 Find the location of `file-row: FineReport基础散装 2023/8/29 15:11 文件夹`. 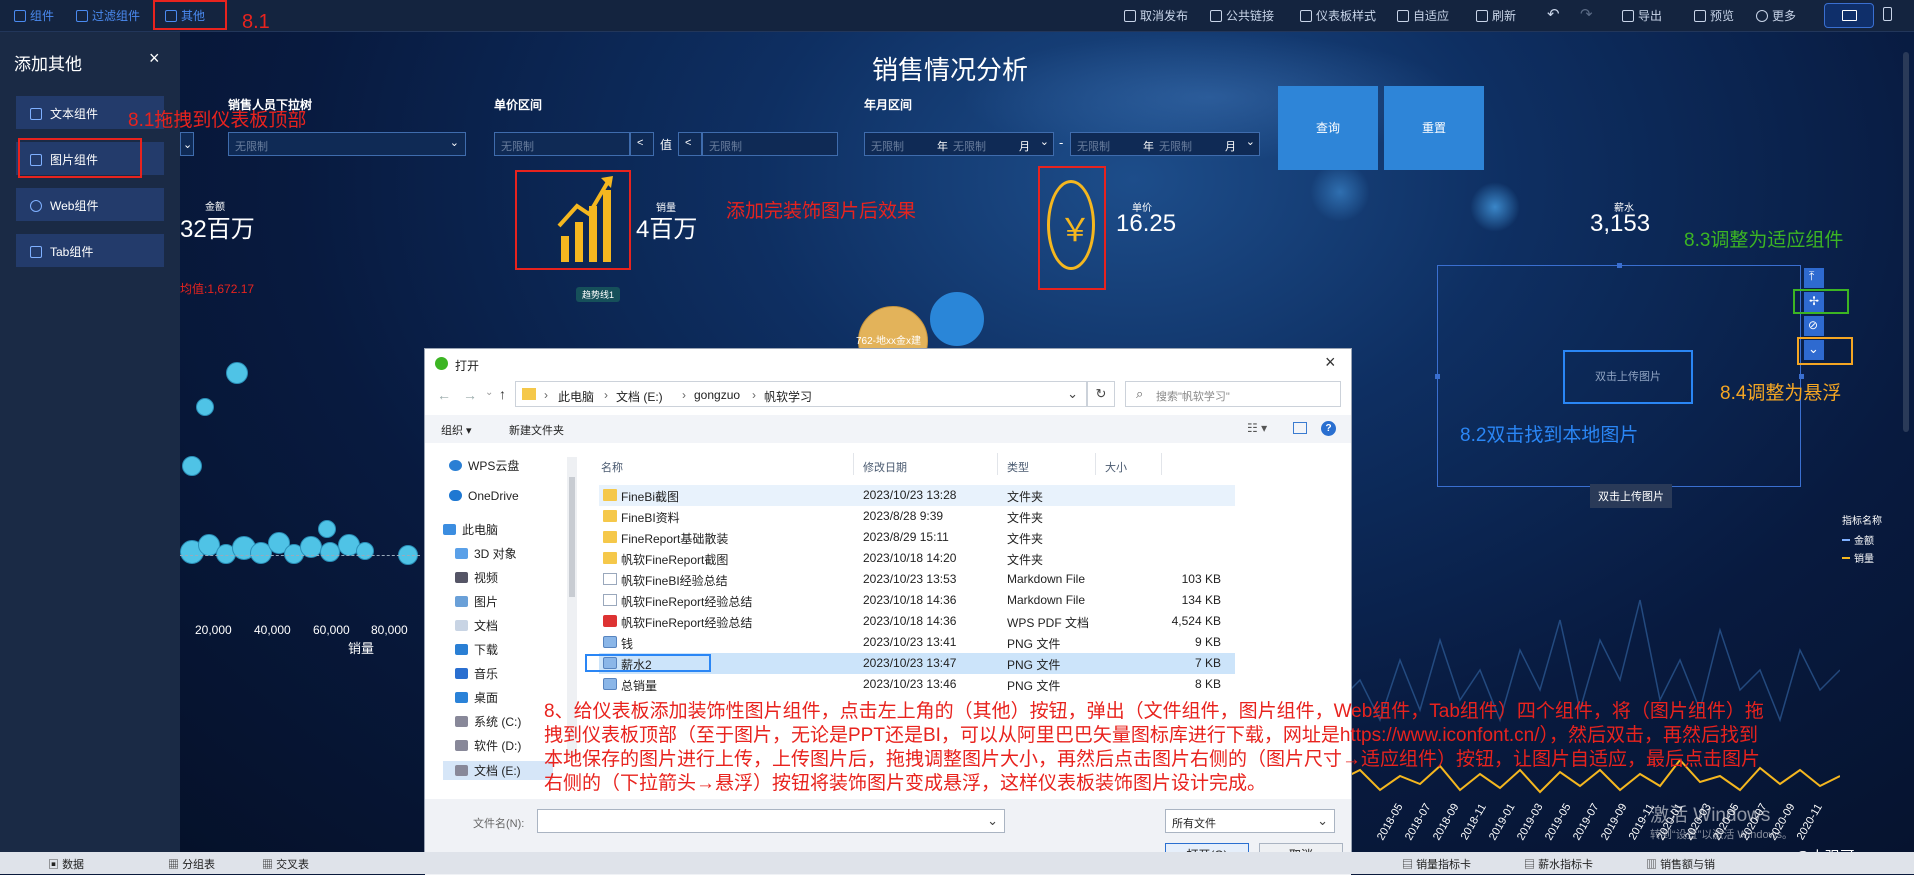

file-row: FineReport基础散装 2023/8/29 15:11 文件夹 is located at coordinates (917, 537).